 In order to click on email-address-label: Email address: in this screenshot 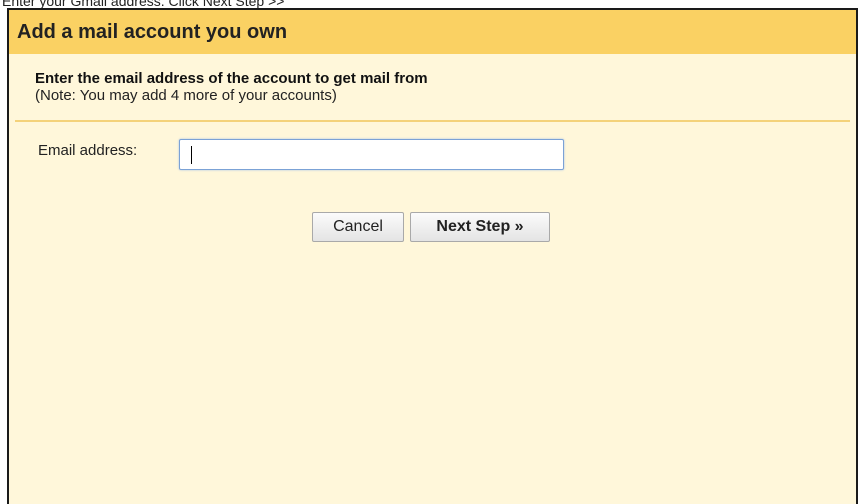, I will do `click(88, 150)`.